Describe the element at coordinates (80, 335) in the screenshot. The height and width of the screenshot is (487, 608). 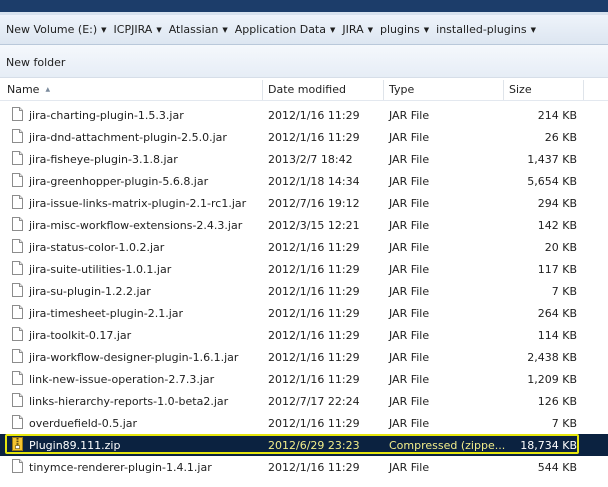
I see `file-name: jira-toolkit-0.17.jar` at that location.